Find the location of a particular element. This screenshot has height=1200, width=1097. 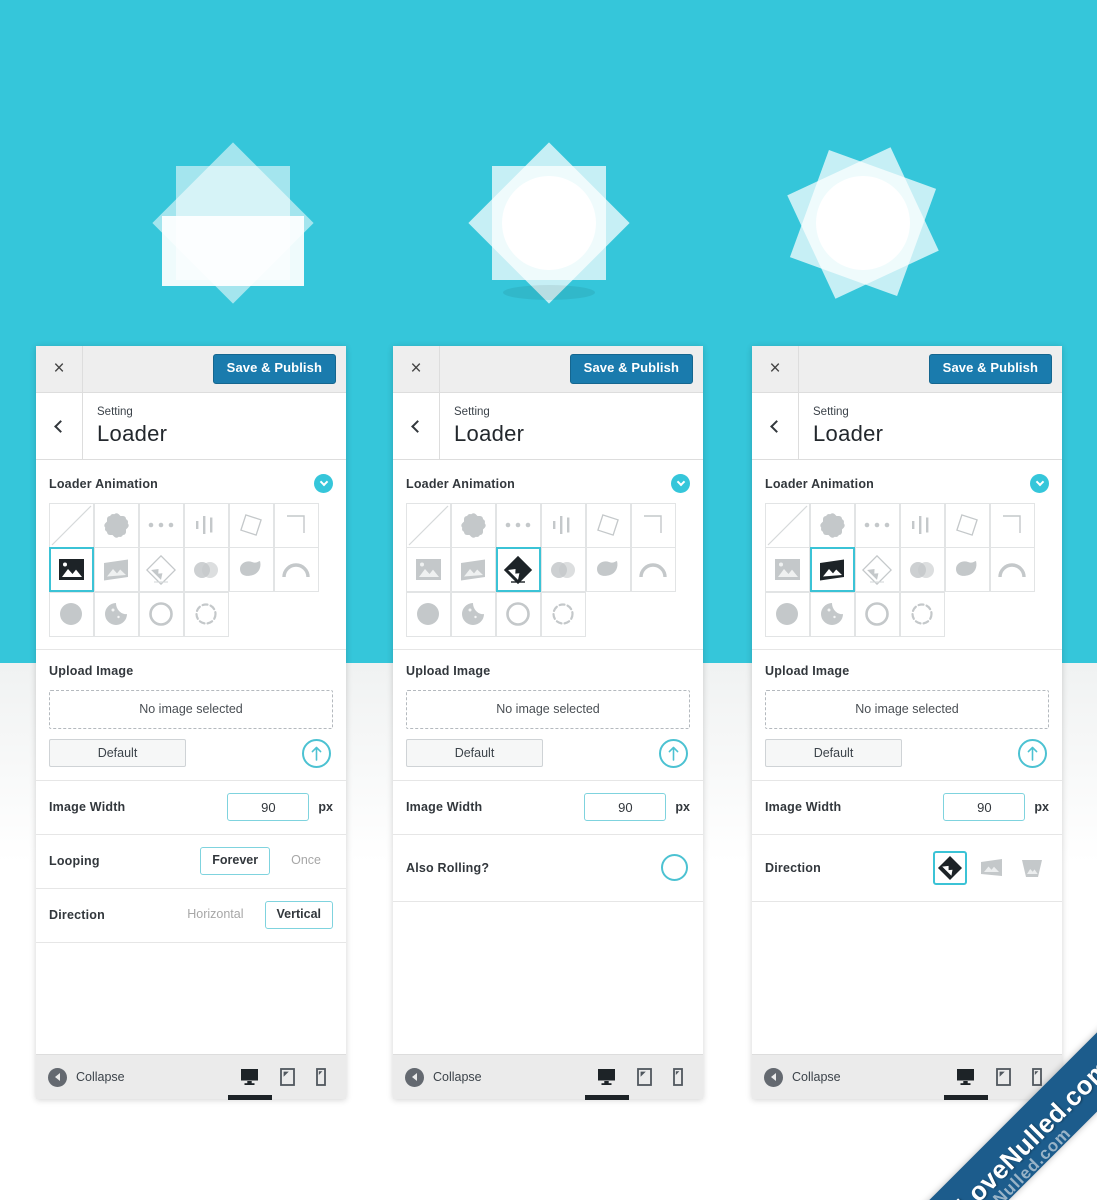

looping-option-forever: Forever is located at coordinates (235, 861).